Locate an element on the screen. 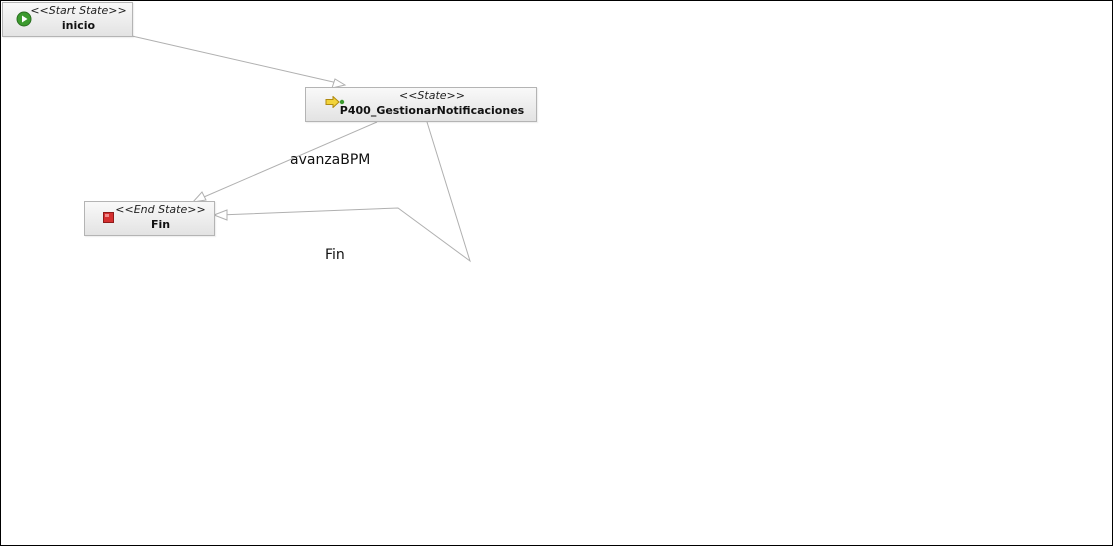 The image size is (1113, 546). transition-fin is located at coordinates (341, 192).